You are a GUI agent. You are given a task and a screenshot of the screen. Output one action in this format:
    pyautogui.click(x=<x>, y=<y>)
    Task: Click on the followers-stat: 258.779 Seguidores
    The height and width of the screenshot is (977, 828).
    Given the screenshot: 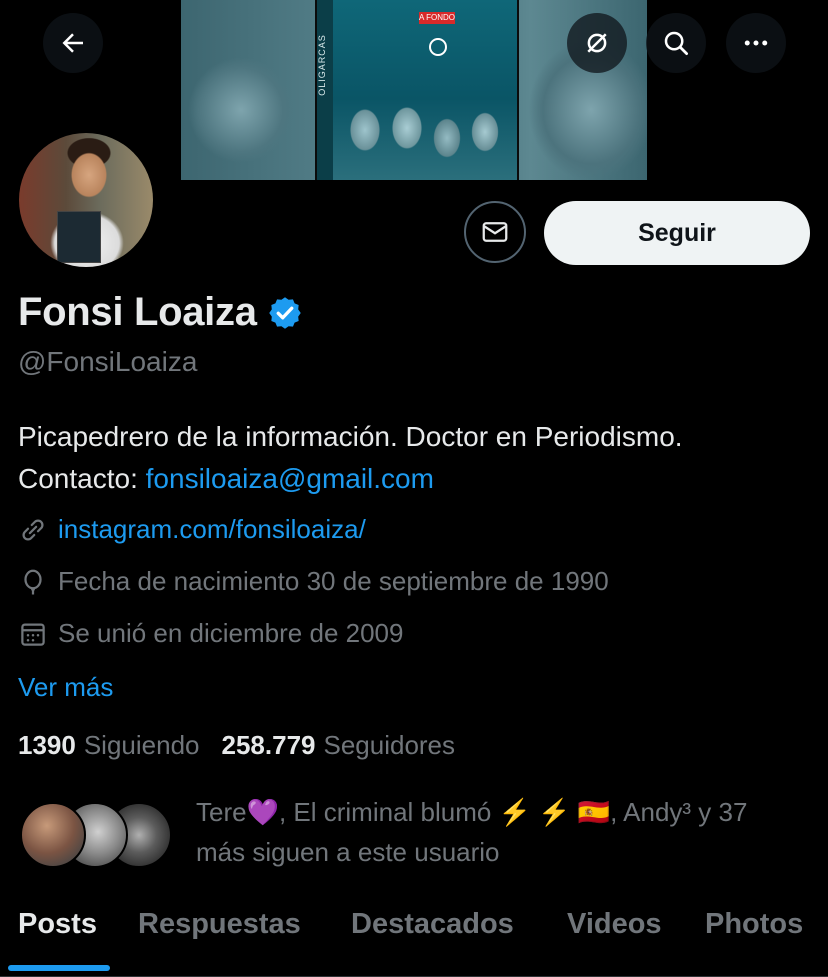 What is the action you would take?
    pyautogui.click(x=339, y=745)
    